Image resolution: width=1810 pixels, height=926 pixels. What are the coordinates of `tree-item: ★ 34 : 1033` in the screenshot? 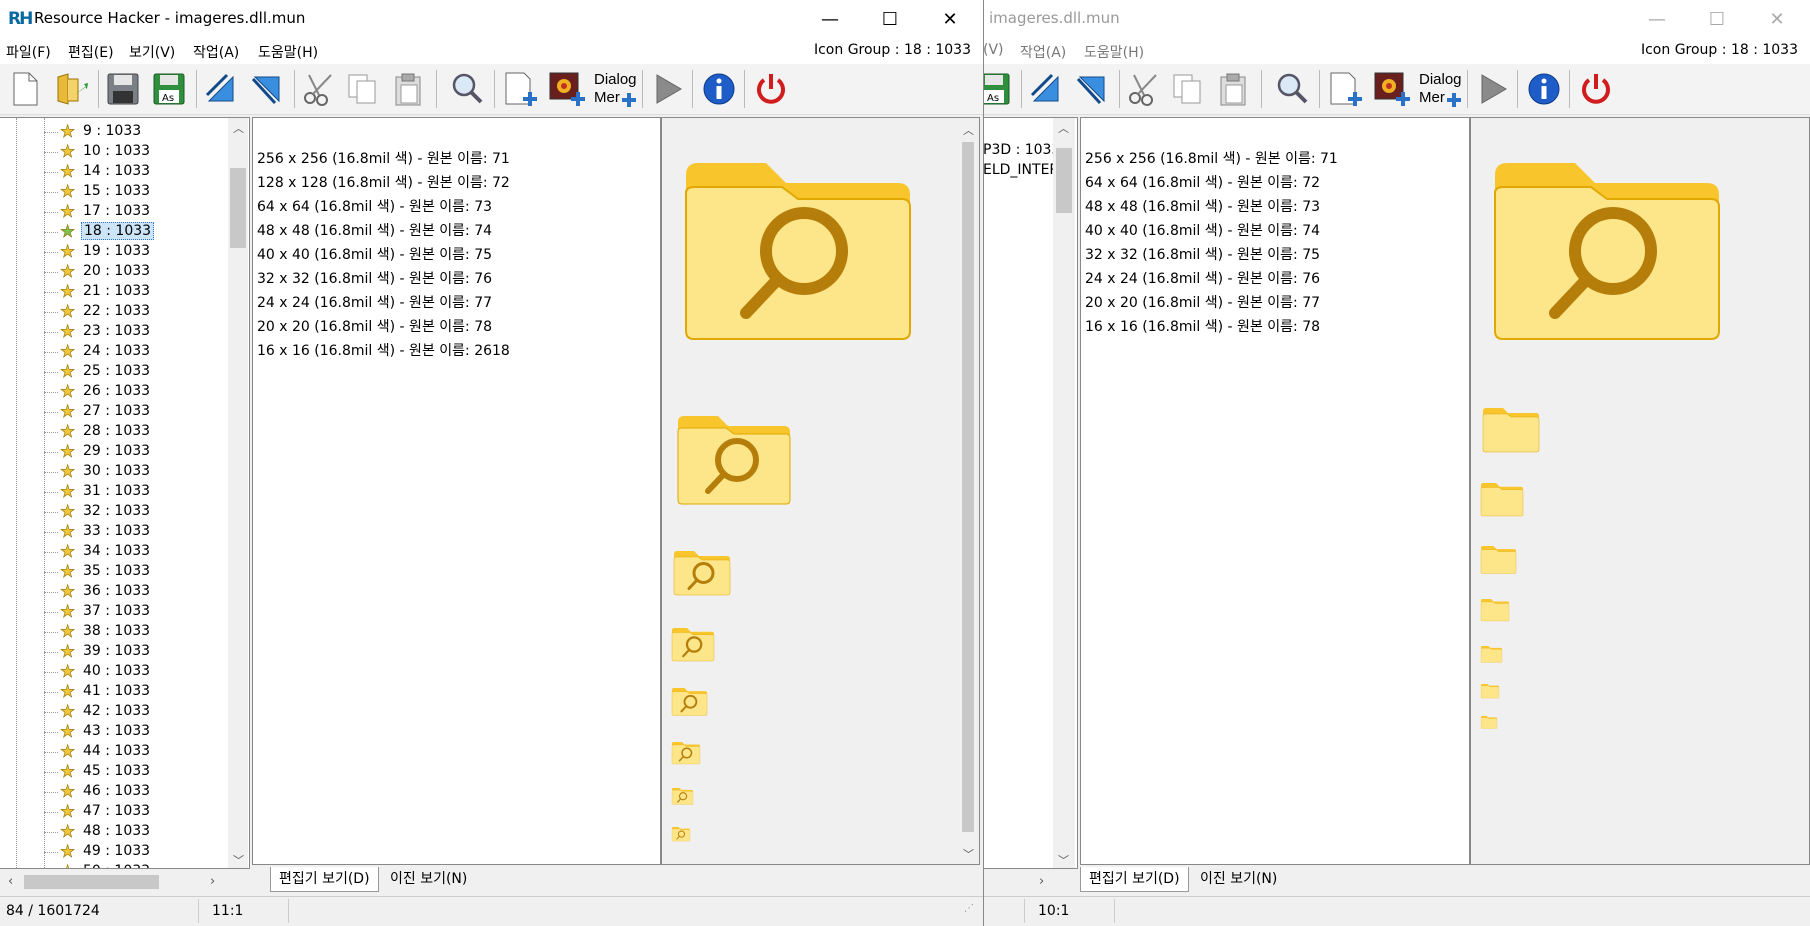 It's located at (114, 552).